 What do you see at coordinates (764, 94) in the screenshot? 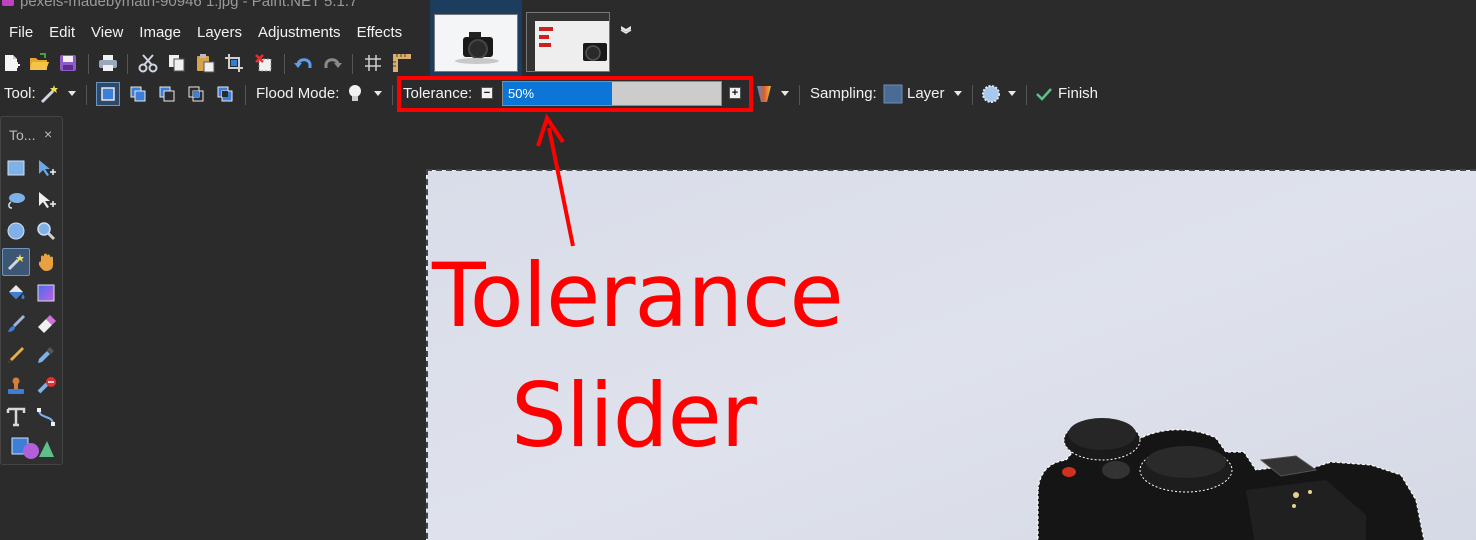
I see `color-gradient-icon` at bounding box center [764, 94].